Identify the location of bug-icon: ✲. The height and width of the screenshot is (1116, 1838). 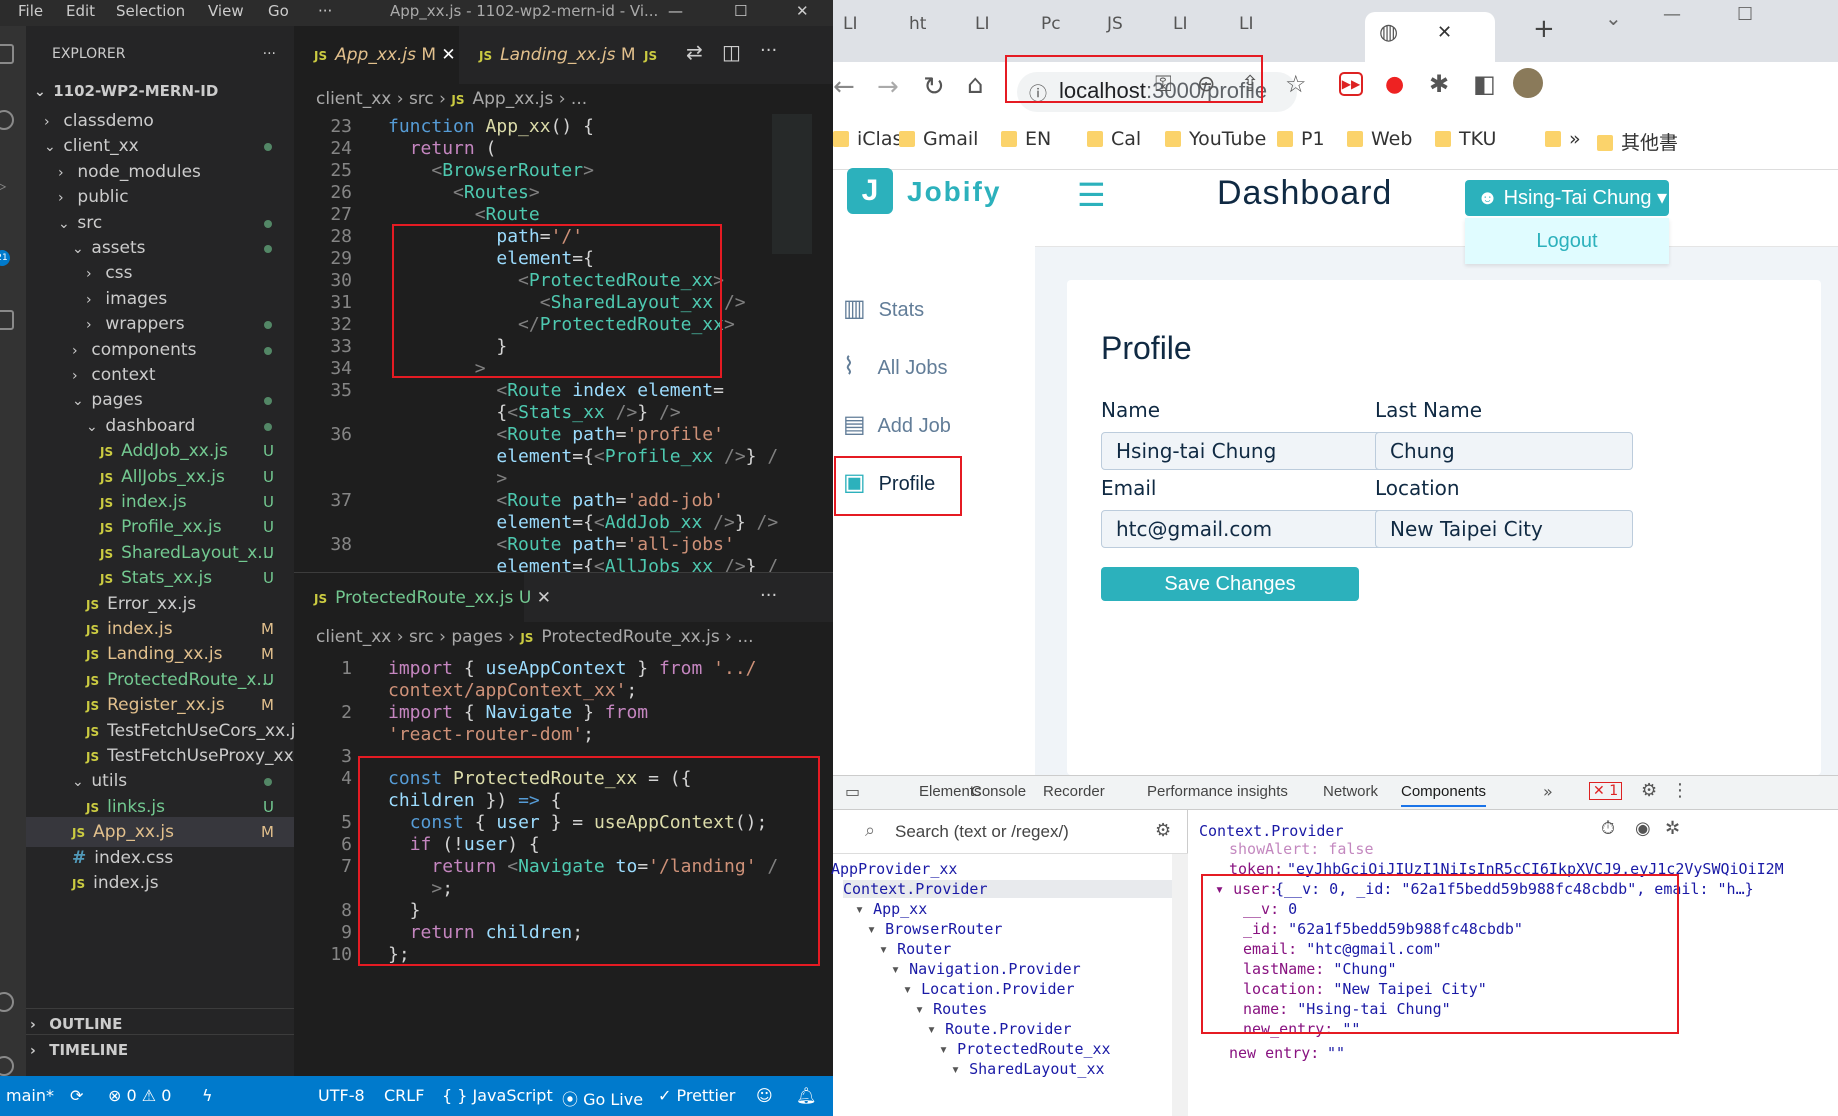
(1672, 828).